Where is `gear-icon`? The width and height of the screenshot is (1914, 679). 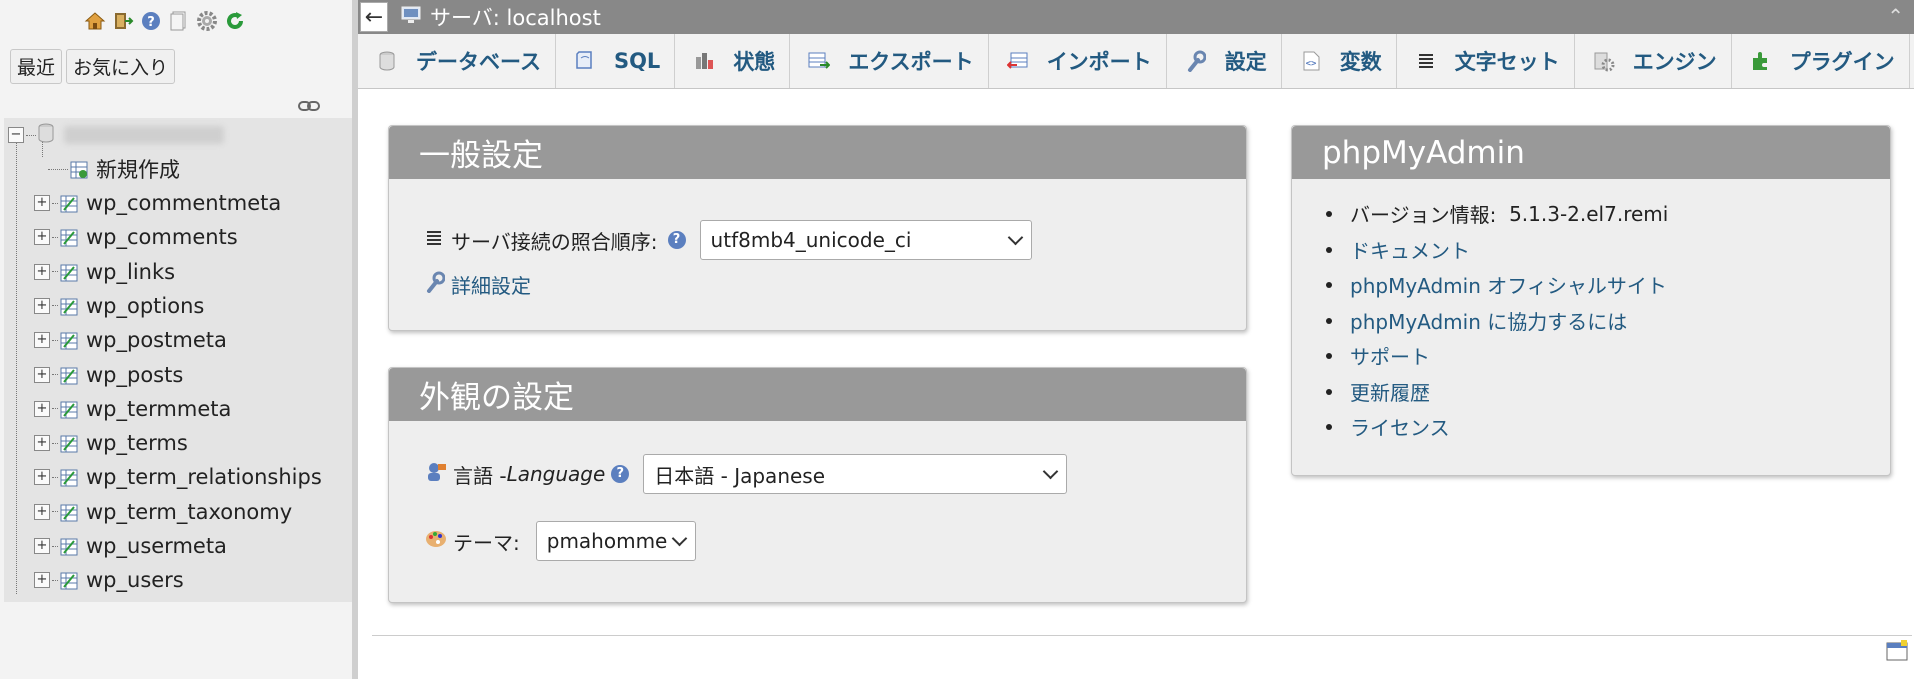 gear-icon is located at coordinates (207, 21).